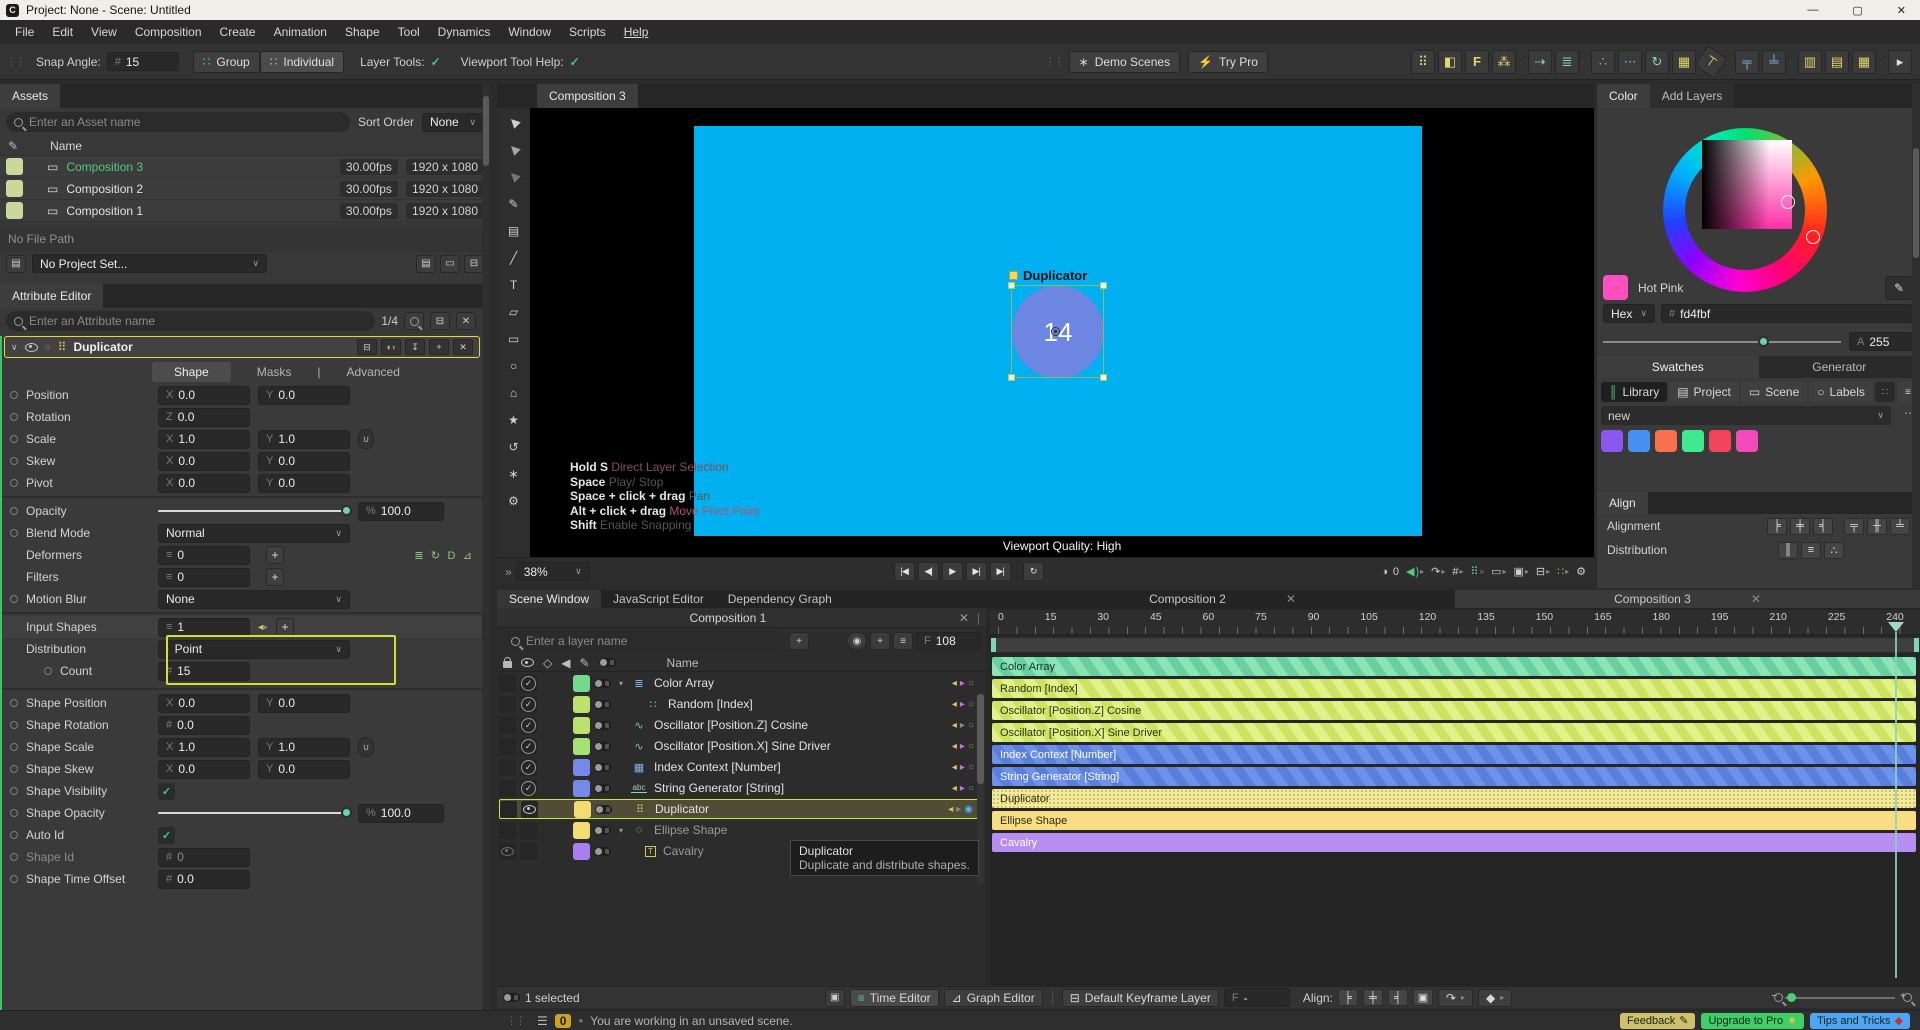  Describe the element at coordinates (245, 211) in the screenshot. I see `asset-row-composition-1: ▭ Composition 1 30.00fps 1920 x 1080` at that location.